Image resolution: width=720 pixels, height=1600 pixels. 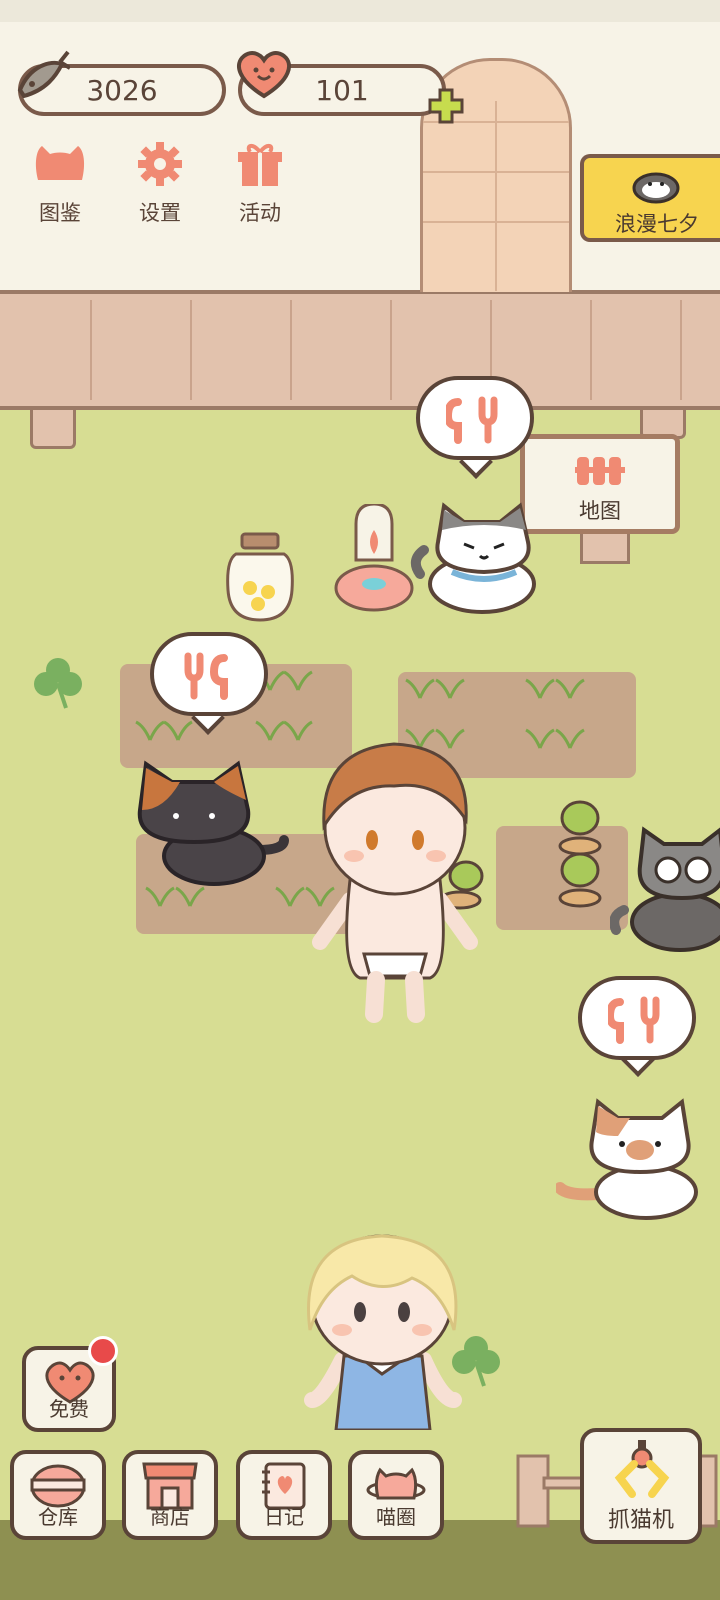 What do you see at coordinates (60, 183) in the screenshot?
I see `catalog-button: 图鉴` at bounding box center [60, 183].